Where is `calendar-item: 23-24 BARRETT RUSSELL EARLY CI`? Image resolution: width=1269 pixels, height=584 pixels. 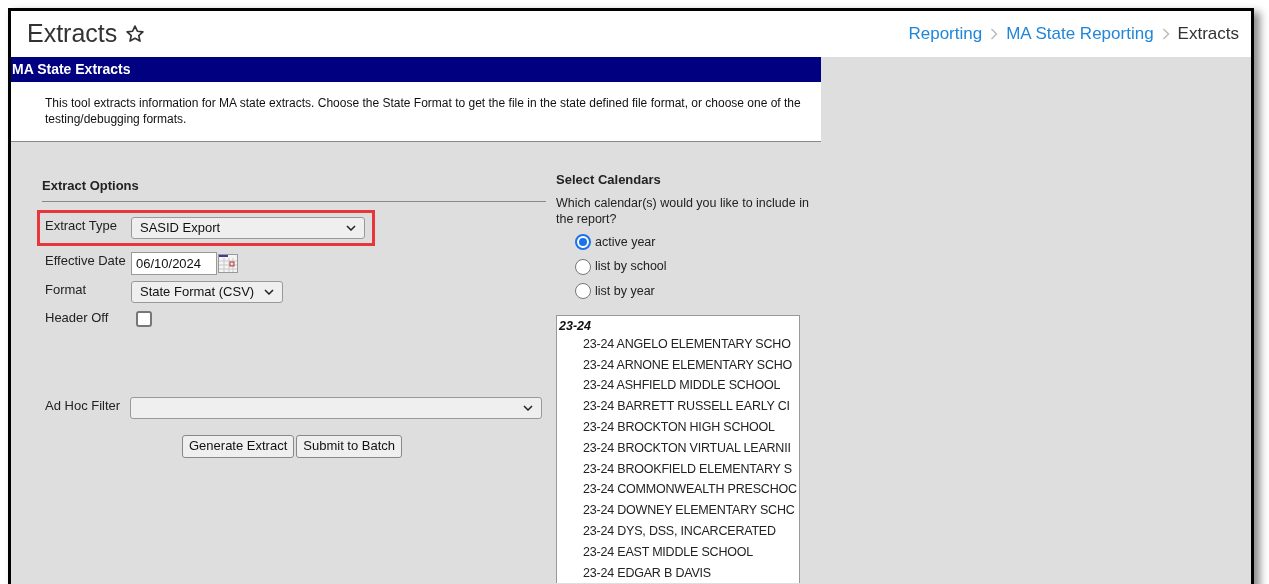 calendar-item: 23-24 BARRETT RUSSELL EARLY CI is located at coordinates (679, 406).